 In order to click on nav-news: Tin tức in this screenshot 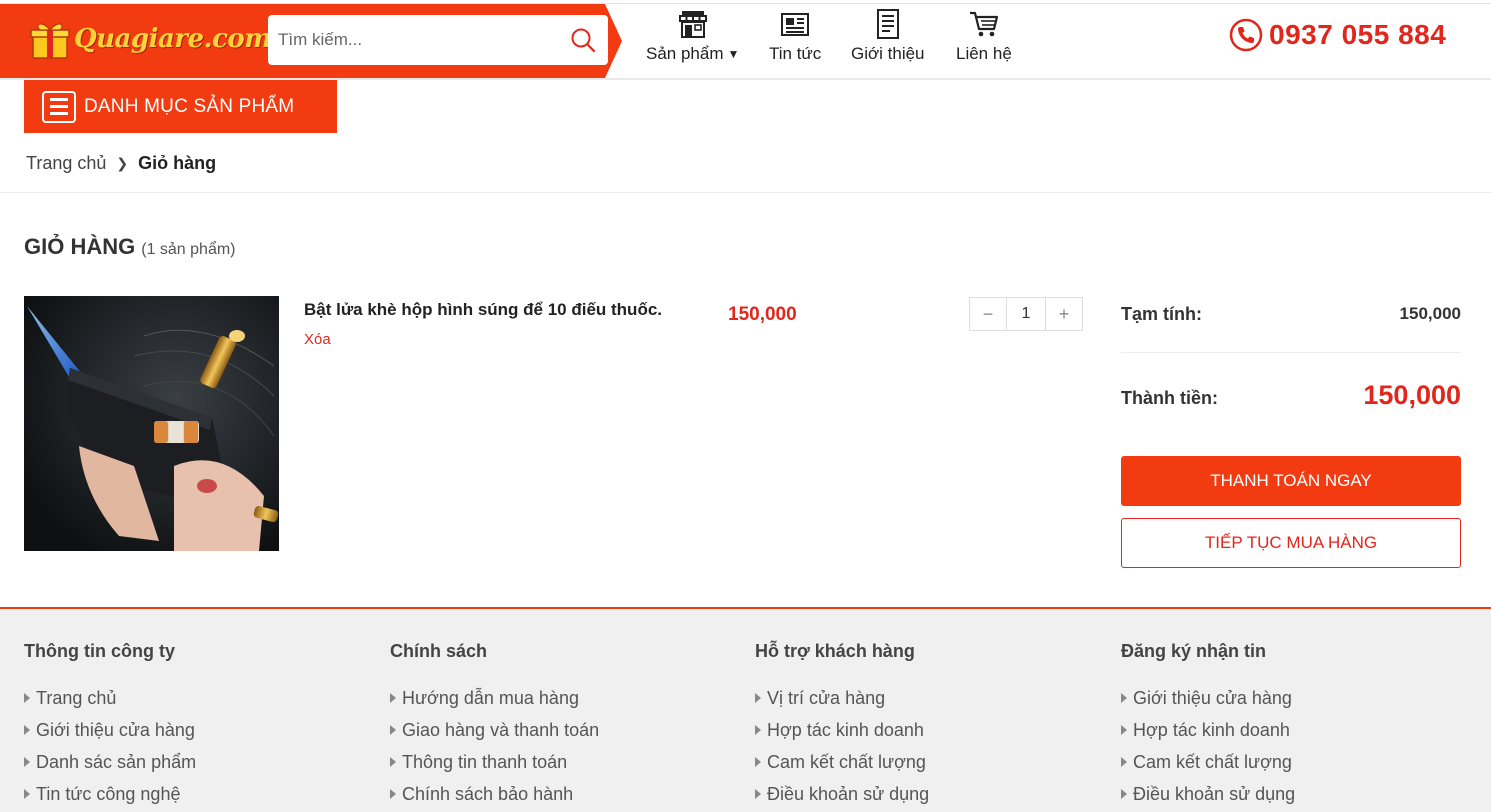, I will do `click(795, 40)`.